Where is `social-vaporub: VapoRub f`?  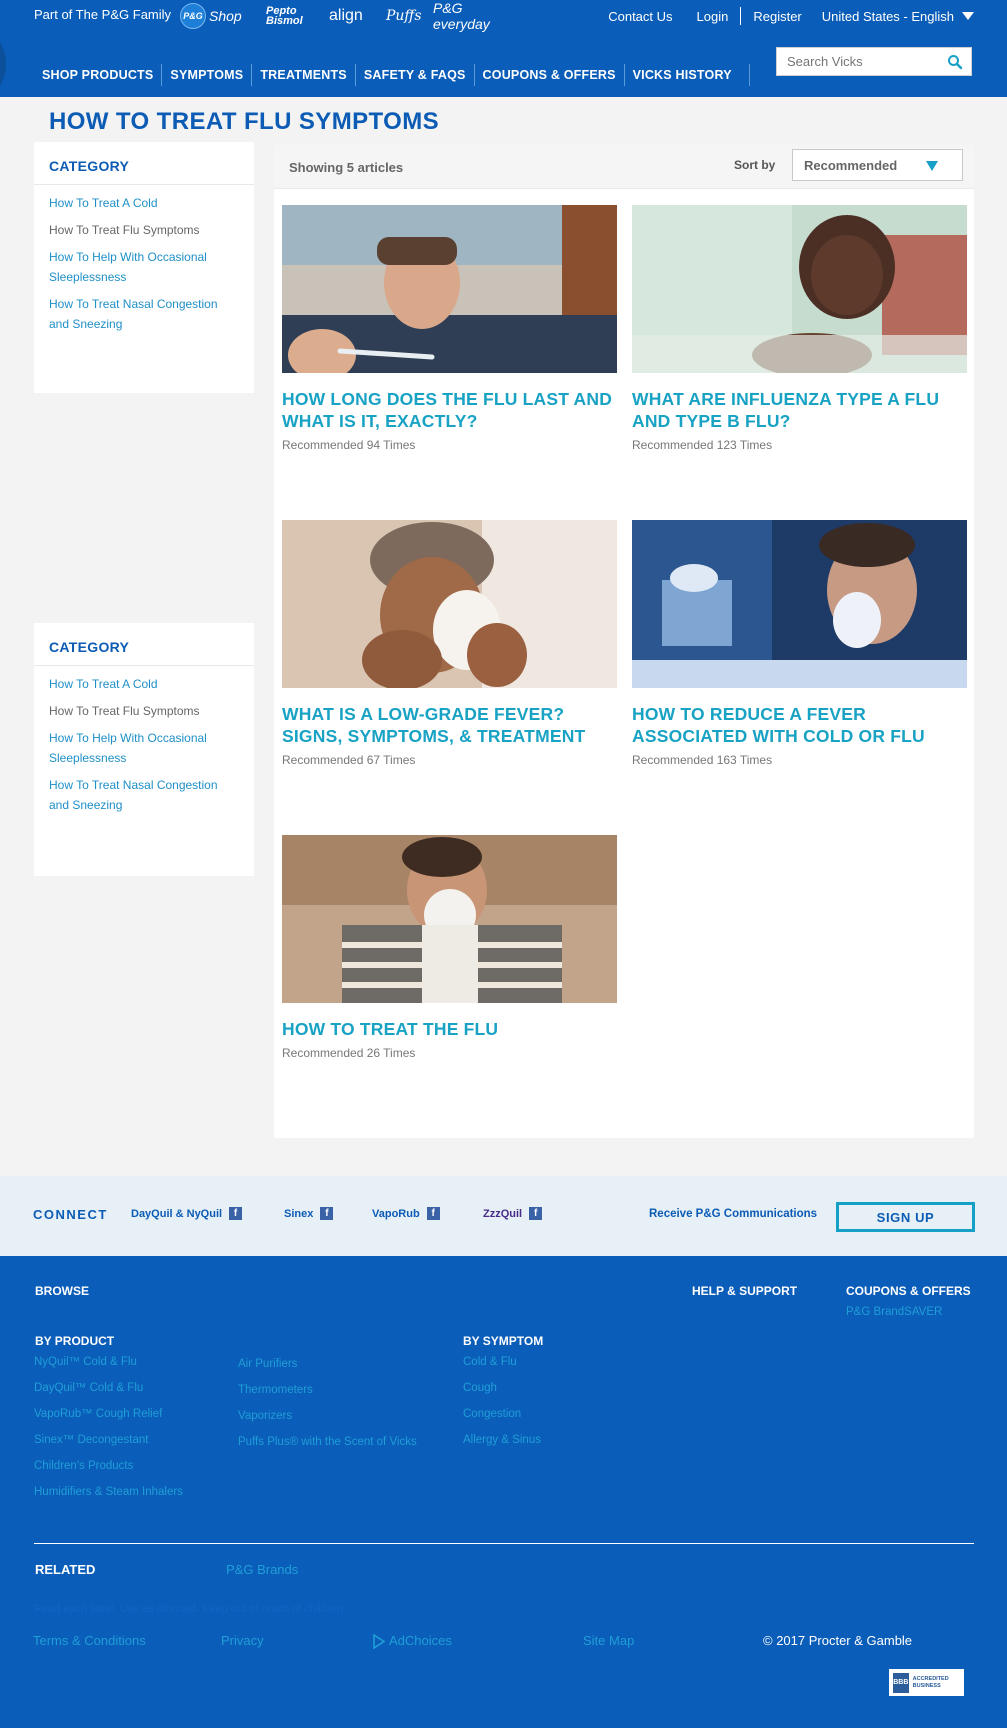 social-vaporub: VapoRub f is located at coordinates (406, 1213).